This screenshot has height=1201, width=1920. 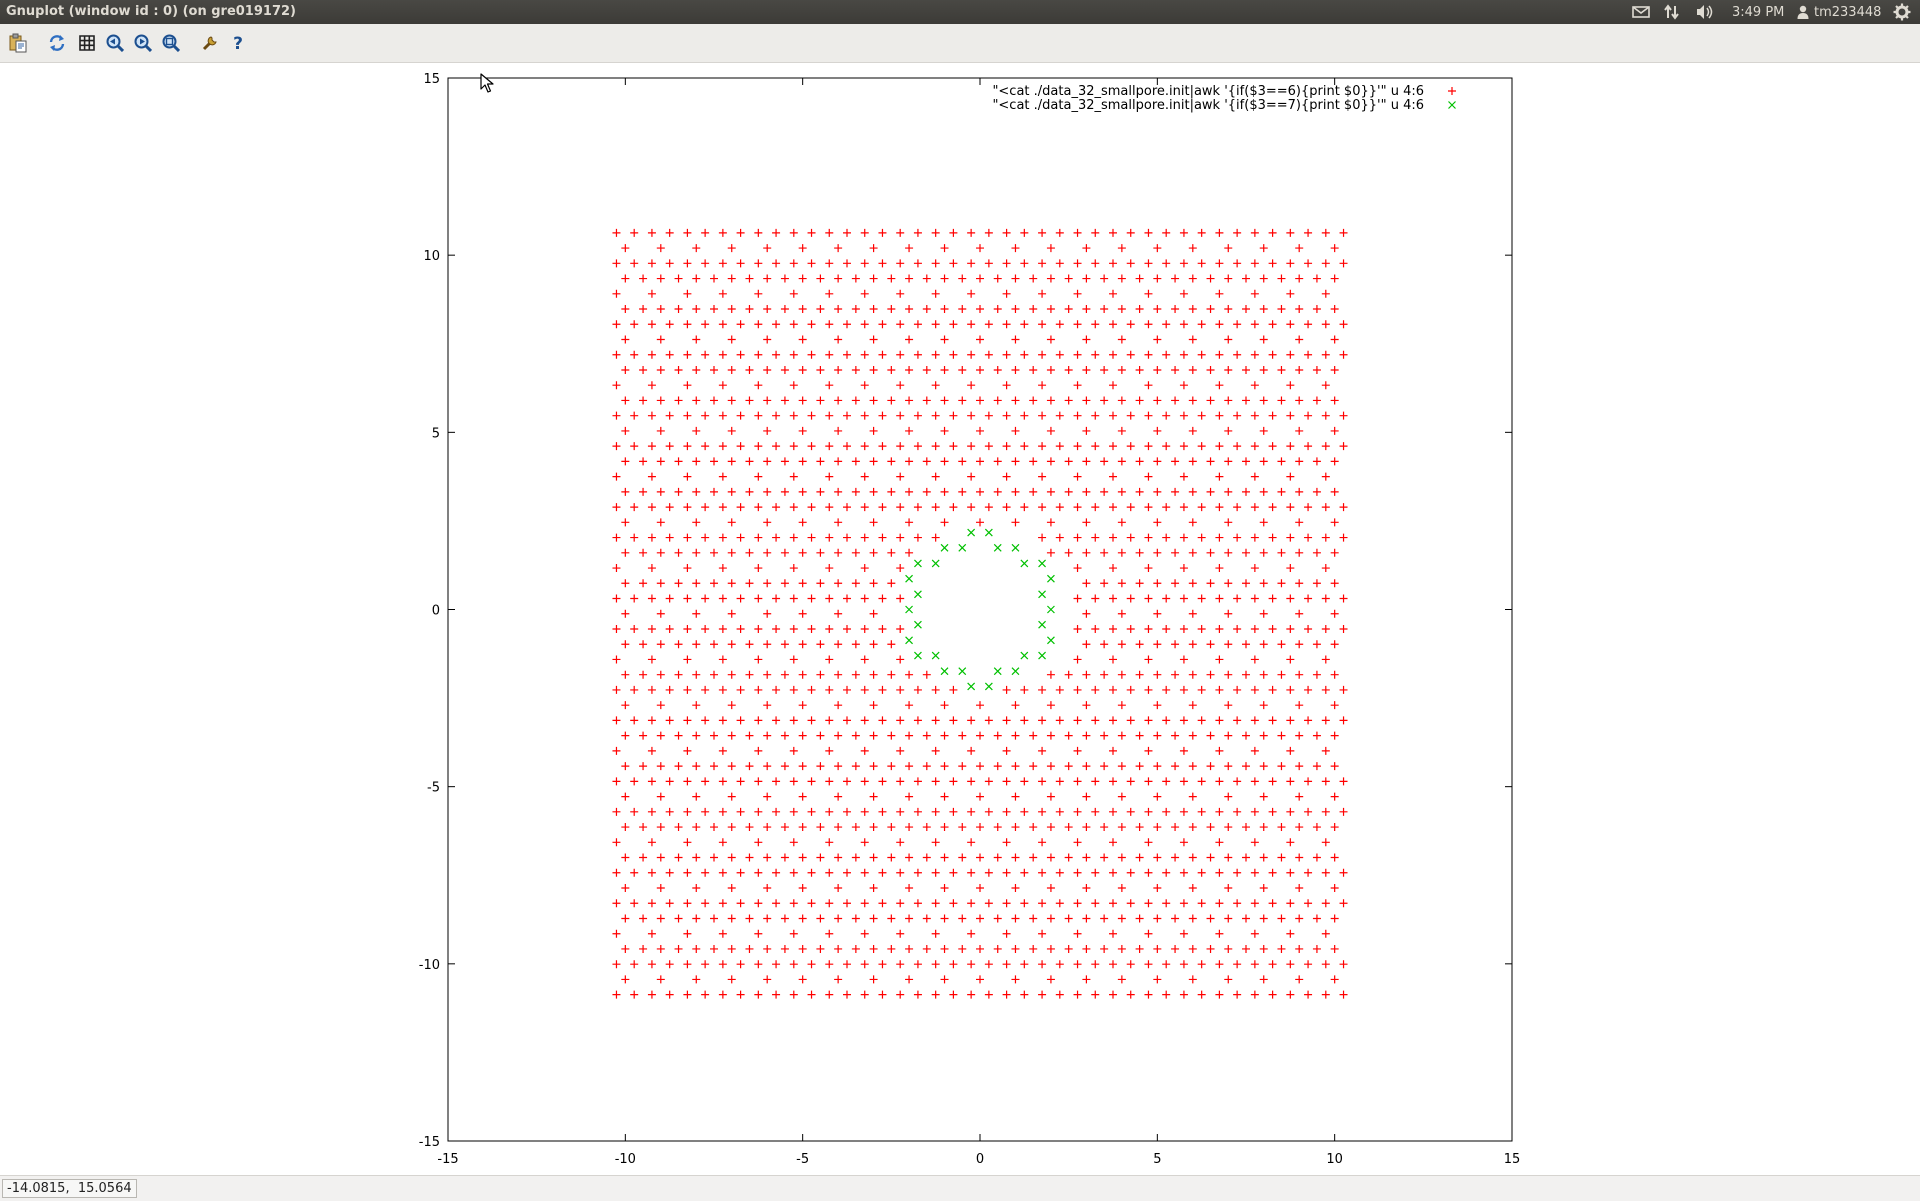 What do you see at coordinates (918, 624) in the screenshot?
I see `data-point-cross` at bounding box center [918, 624].